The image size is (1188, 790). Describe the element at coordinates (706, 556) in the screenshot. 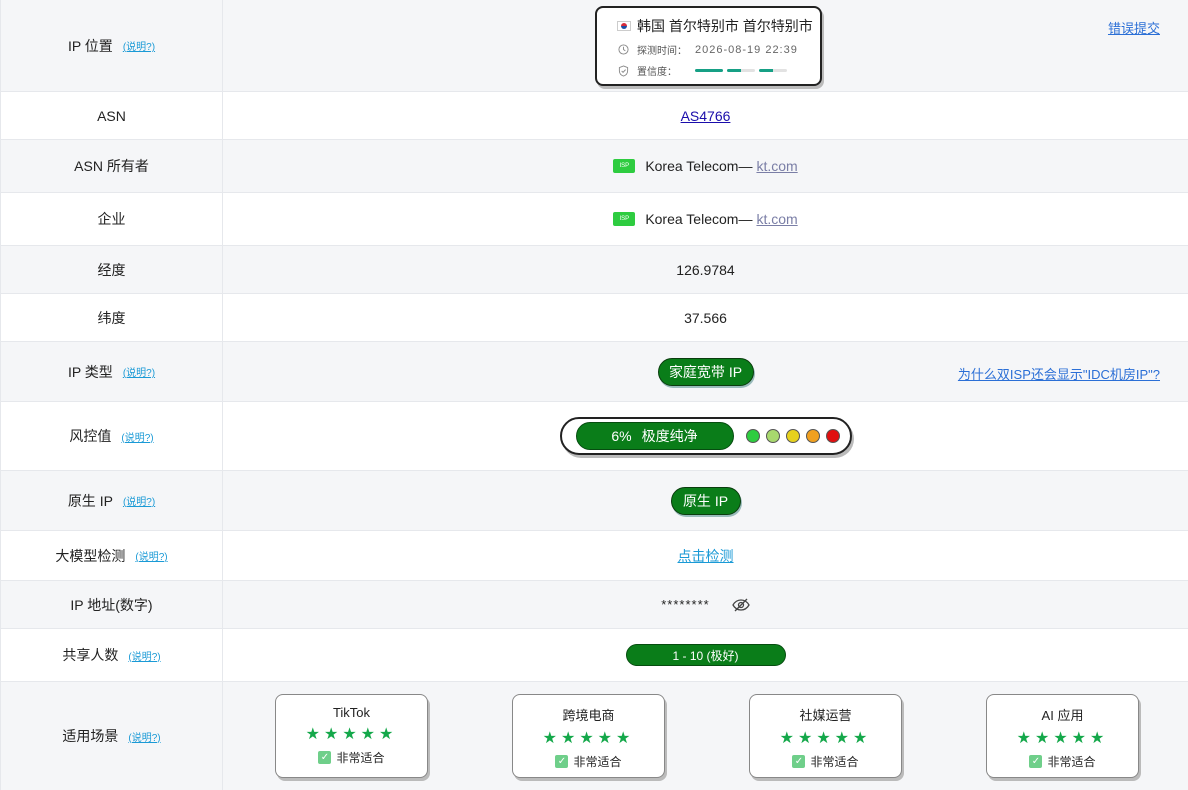

I see `llm-detect-link: 点击检测` at that location.